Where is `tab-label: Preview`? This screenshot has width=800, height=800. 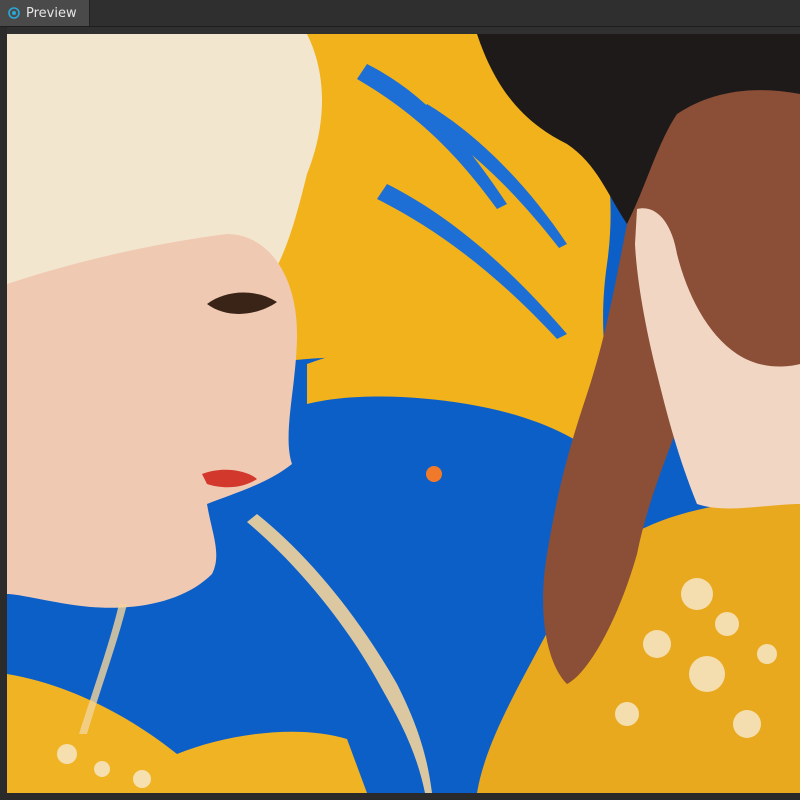 tab-label: Preview is located at coordinates (51, 13).